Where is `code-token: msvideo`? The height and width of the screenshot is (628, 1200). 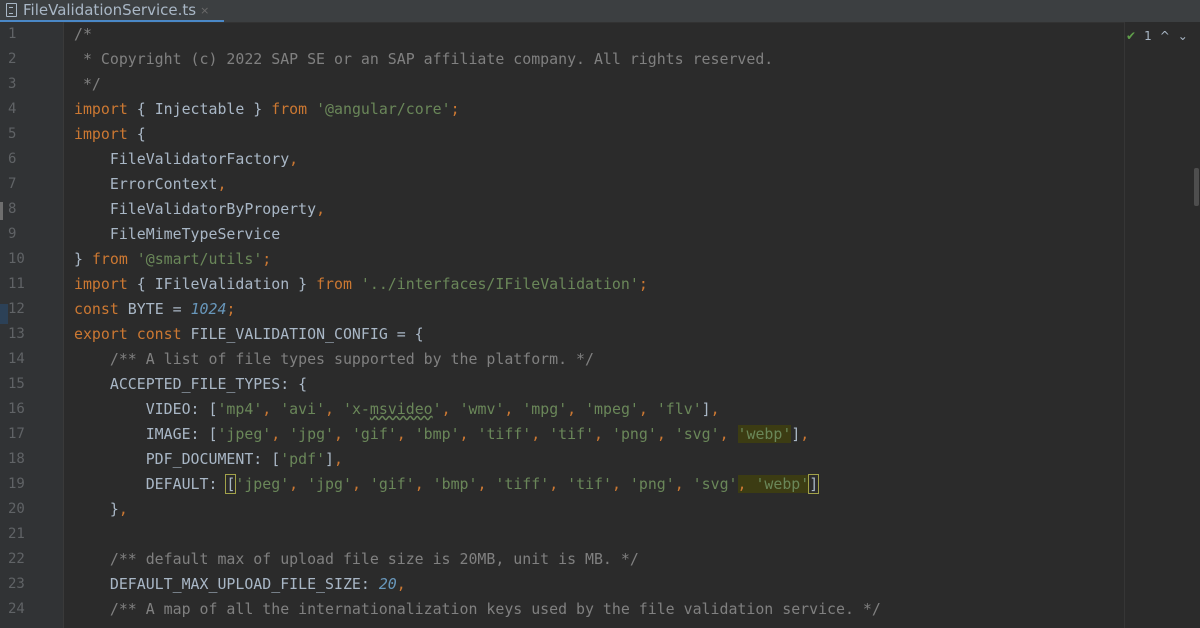 code-token: msvideo is located at coordinates (401, 409).